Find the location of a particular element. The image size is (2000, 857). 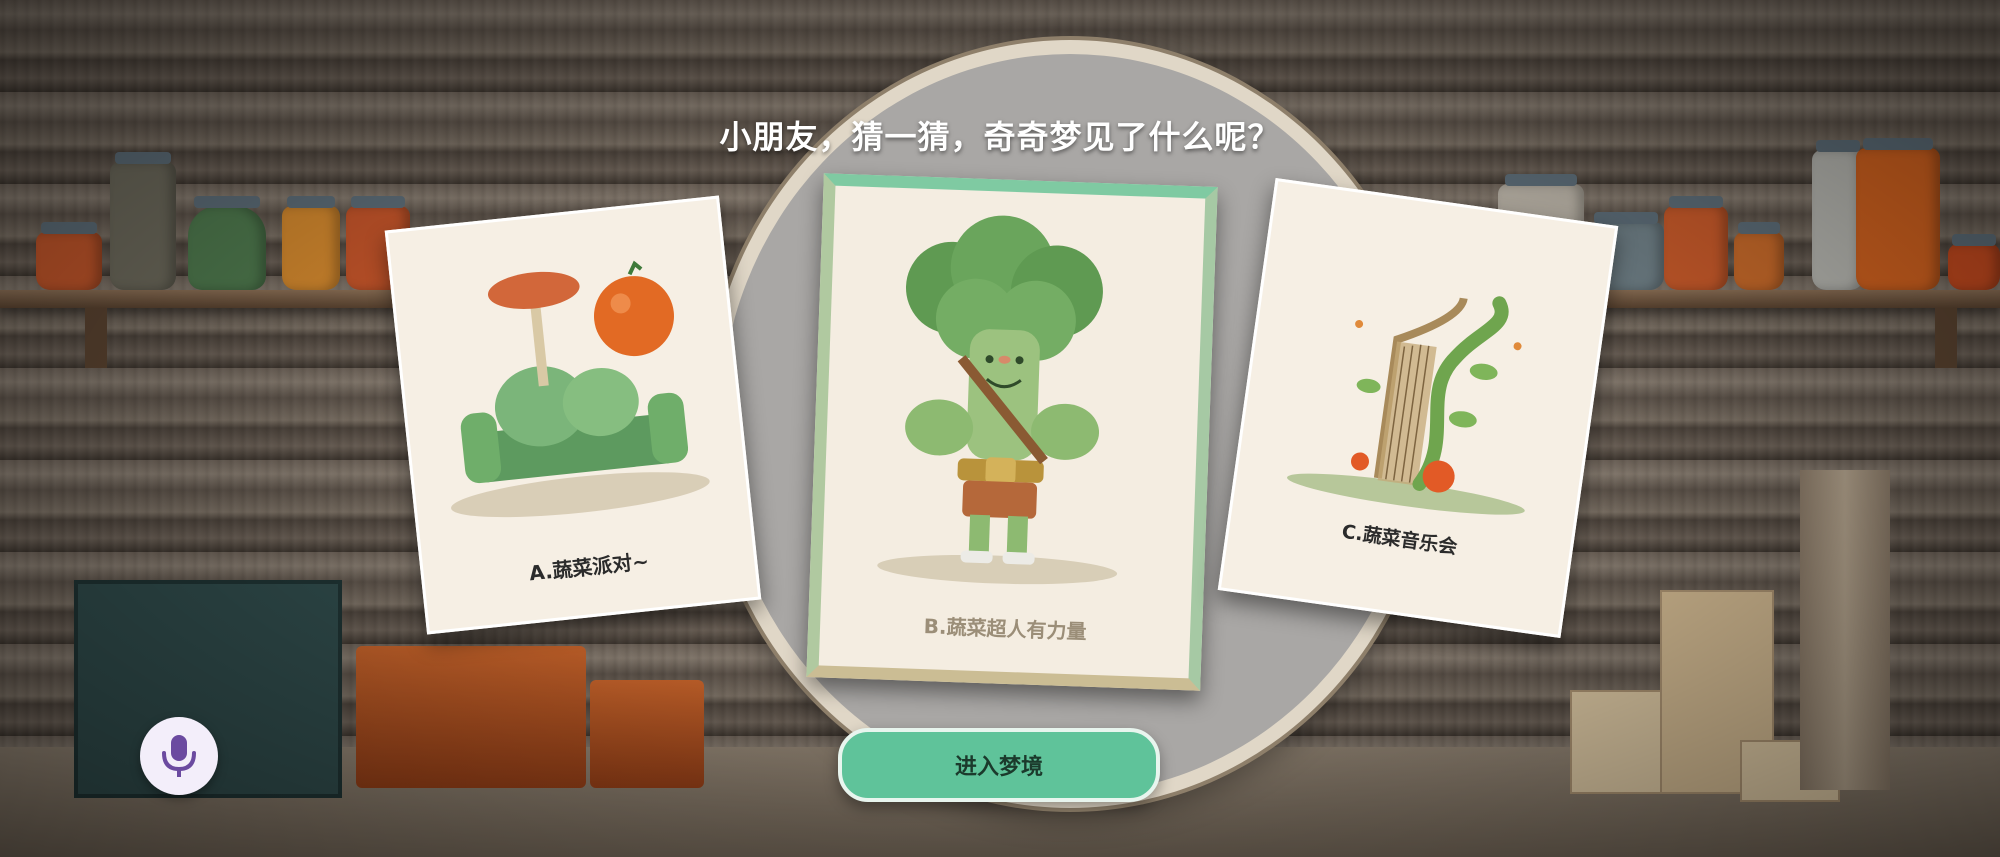

microphone-button is located at coordinates (179, 756).